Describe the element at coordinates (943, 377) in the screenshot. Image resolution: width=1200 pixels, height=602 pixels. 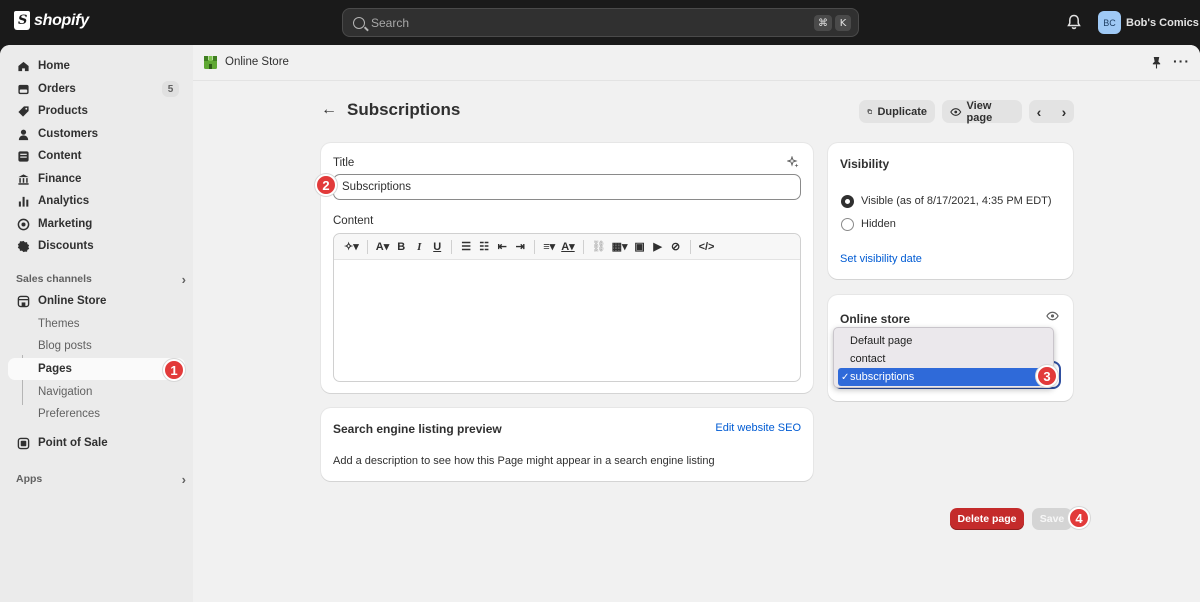
I see `option-subscriptions: ✓ subscriptions` at that location.